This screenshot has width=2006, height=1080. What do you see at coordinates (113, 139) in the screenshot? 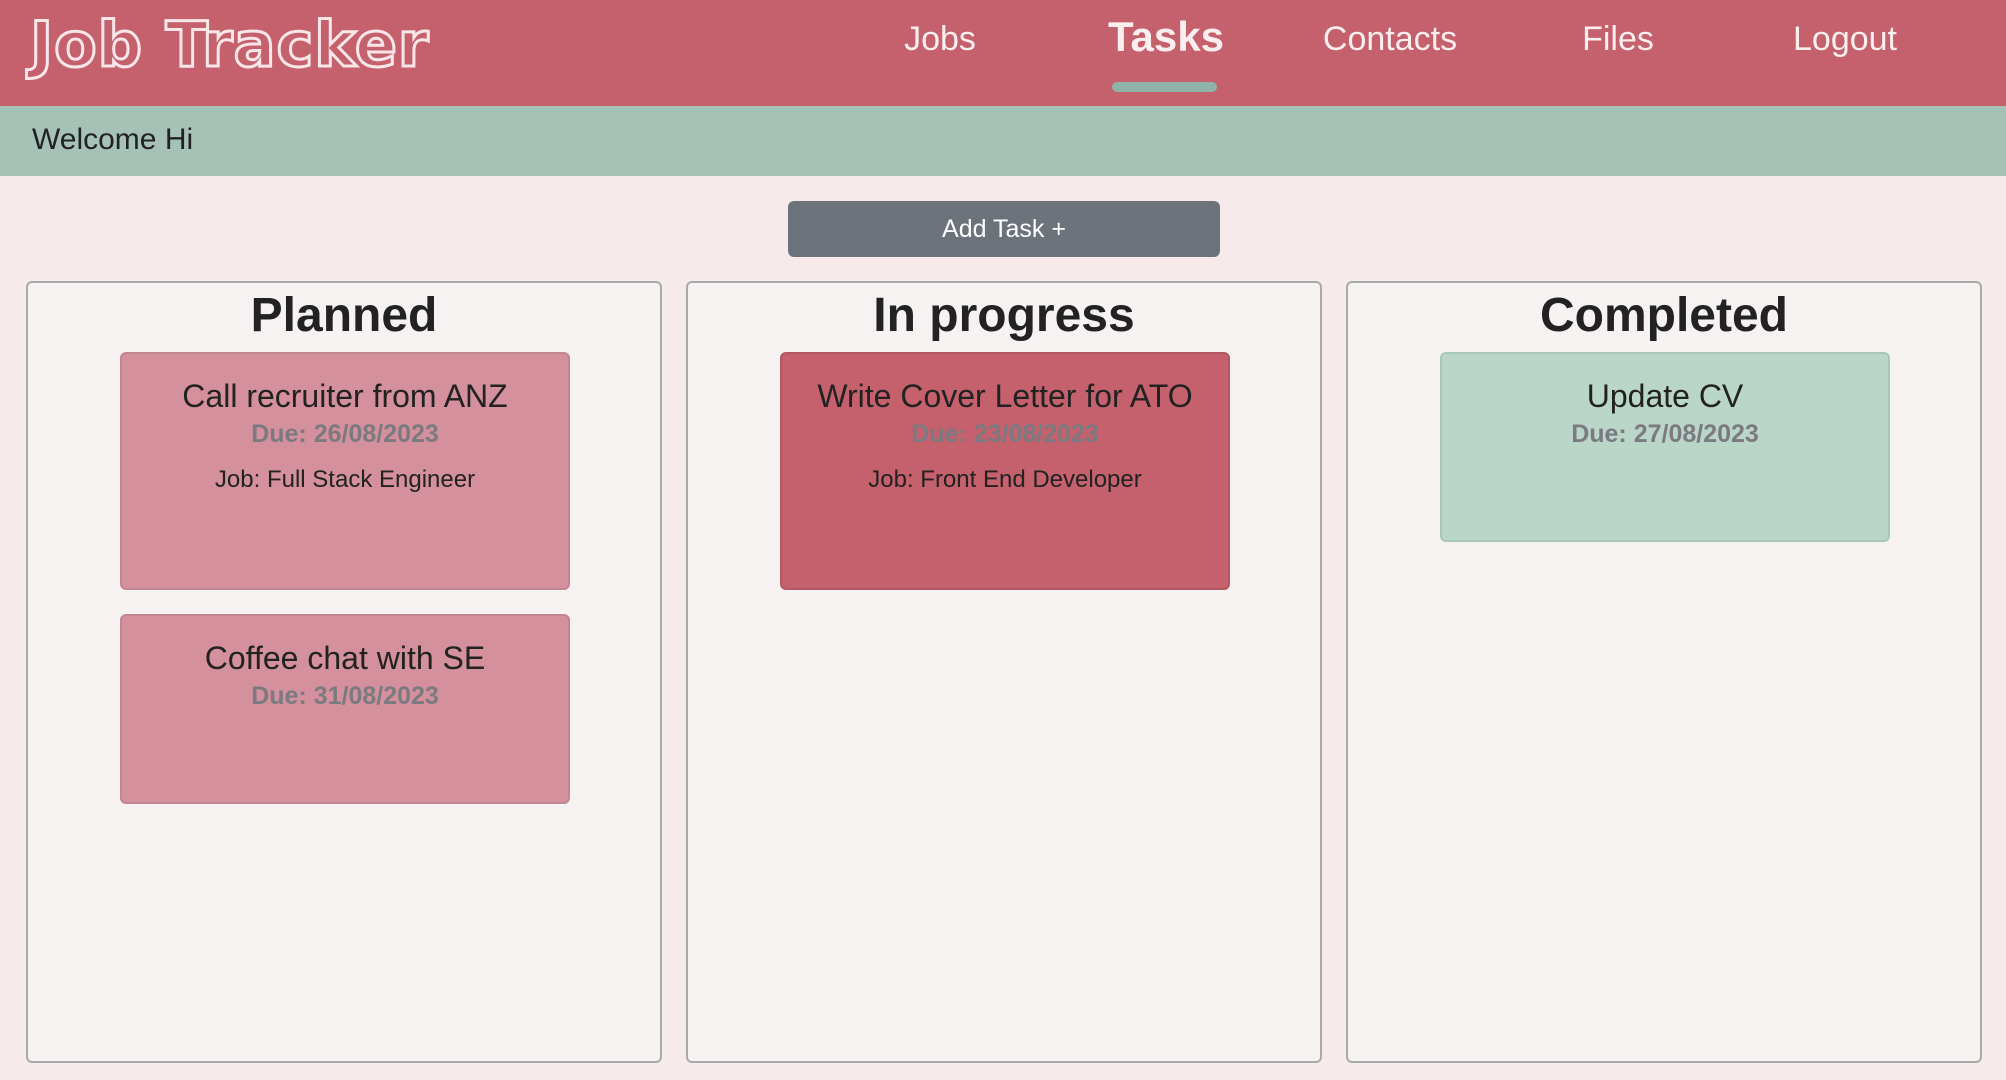
I see `welcome-message: Welcome Hi` at bounding box center [113, 139].